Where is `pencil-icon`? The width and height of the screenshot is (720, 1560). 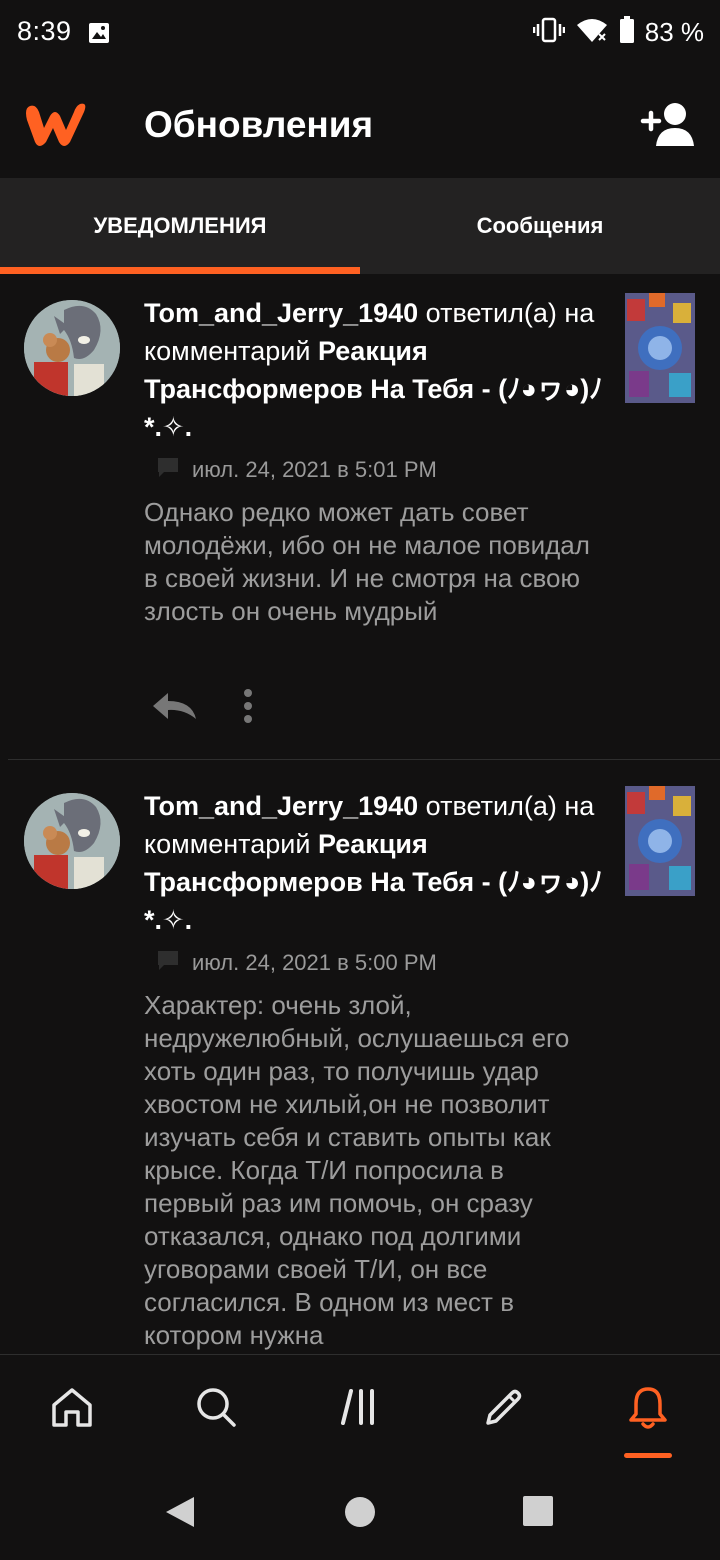
pencil-icon is located at coordinates (504, 1409).